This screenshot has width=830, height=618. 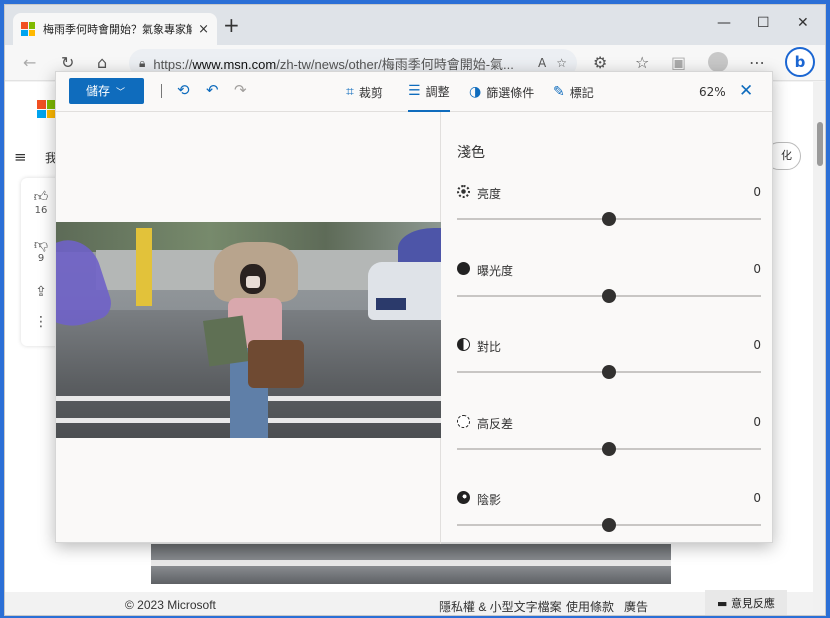 I want to click on filter-icon: ◑, so click(x=475, y=92).